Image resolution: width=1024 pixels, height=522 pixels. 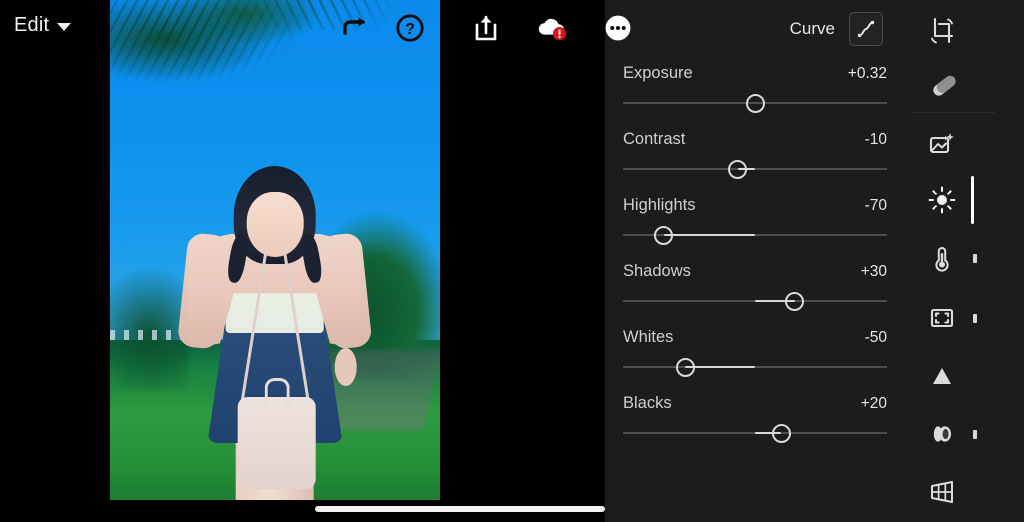 I want to click on slider-header: Contrast -10, so click(x=755, y=139).